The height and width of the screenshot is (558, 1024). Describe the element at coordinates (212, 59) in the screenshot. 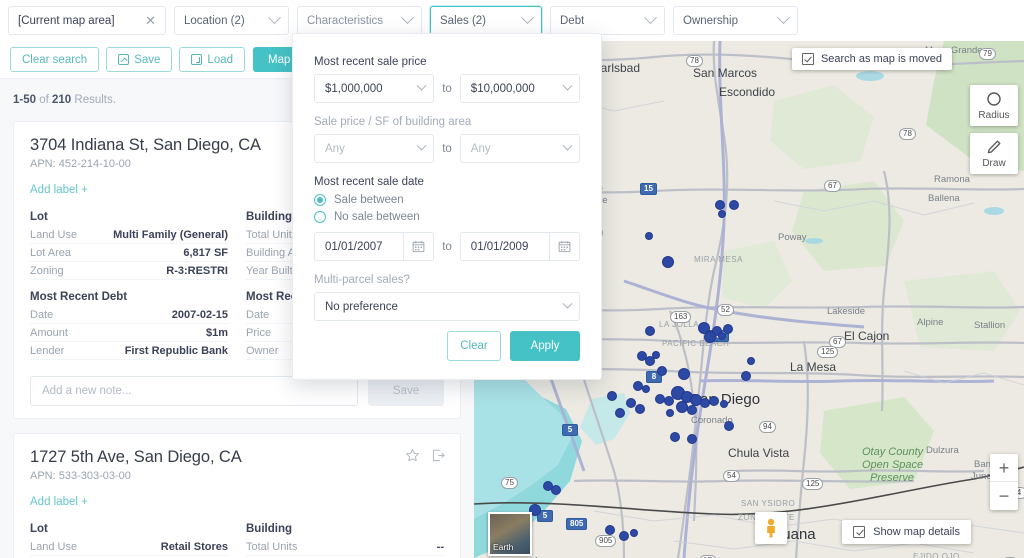

I see `load-search-button: Load` at that location.